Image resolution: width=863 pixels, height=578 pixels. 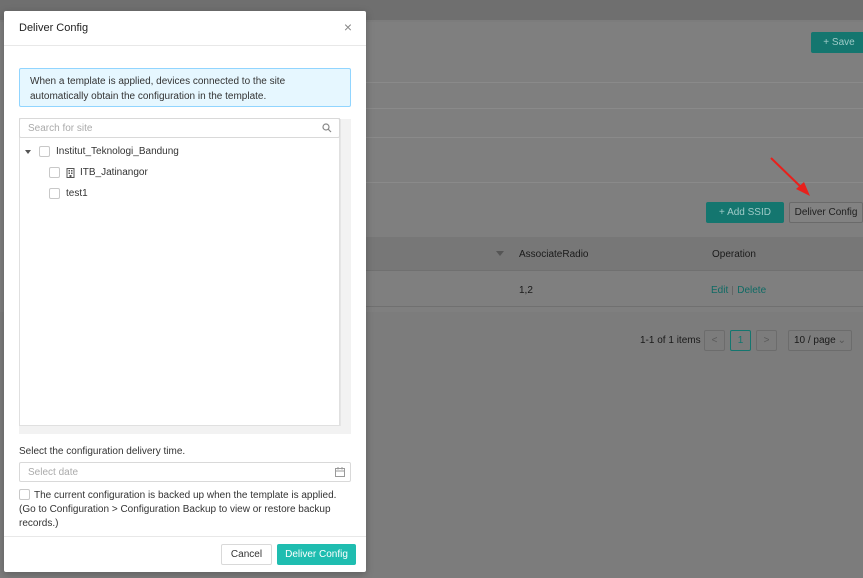 I want to click on tree-node-child: test1, so click(x=68, y=193).